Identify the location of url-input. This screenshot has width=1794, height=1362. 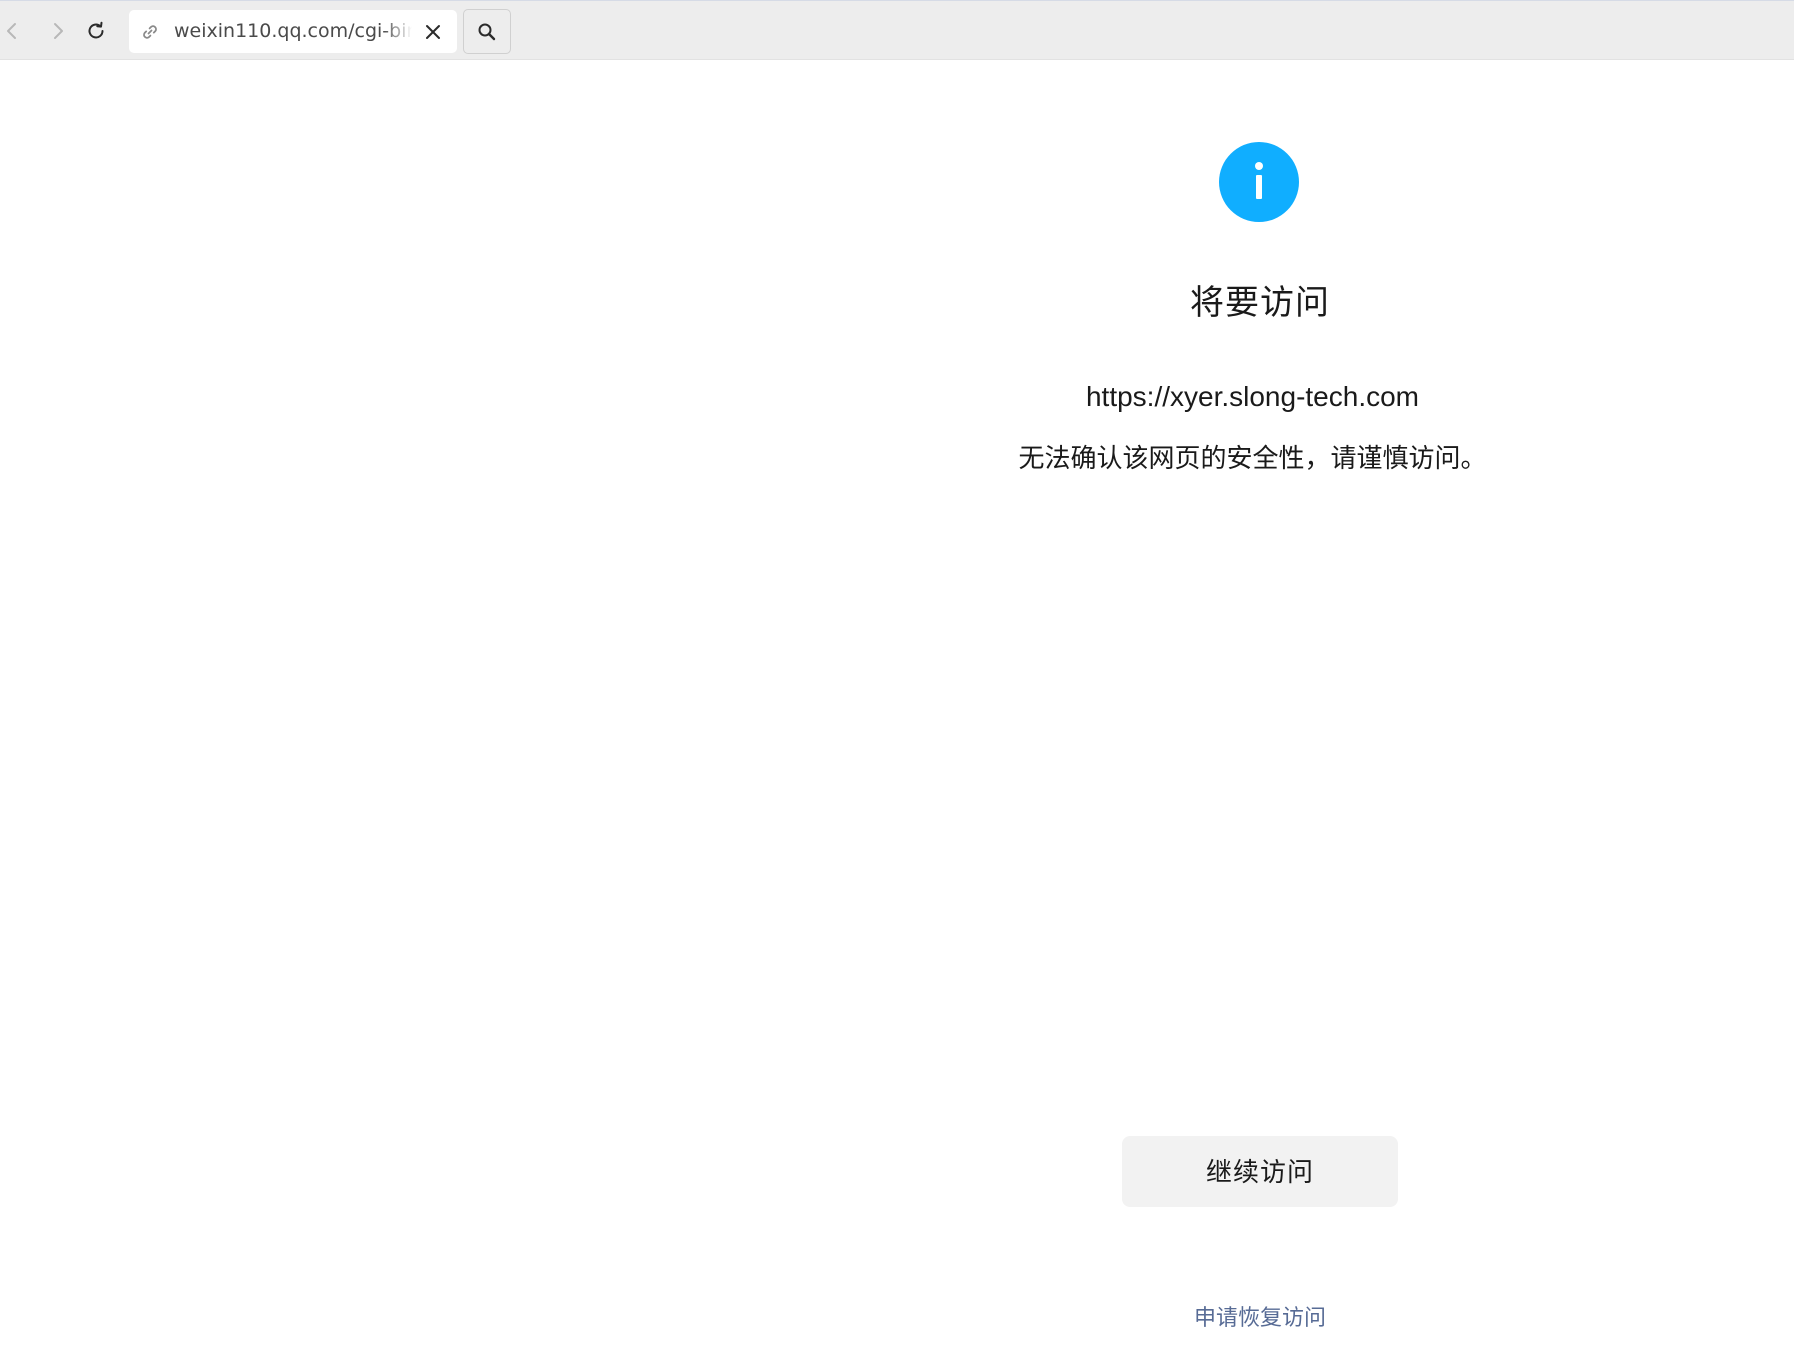
(293, 31).